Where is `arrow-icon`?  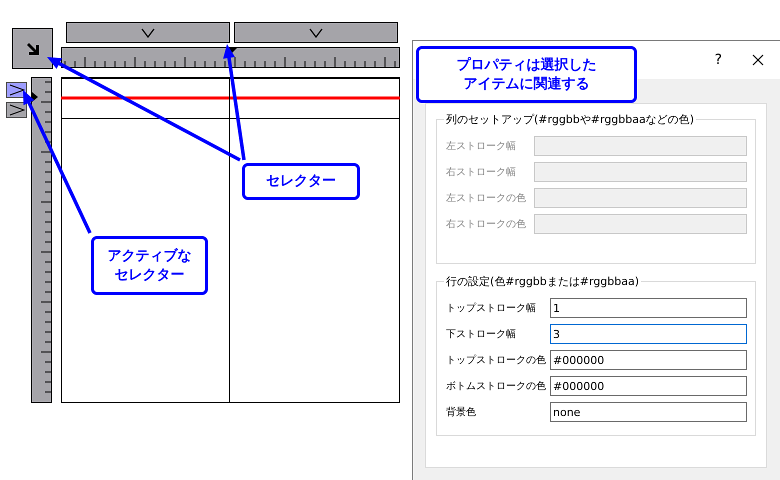 arrow-icon is located at coordinates (32, 48).